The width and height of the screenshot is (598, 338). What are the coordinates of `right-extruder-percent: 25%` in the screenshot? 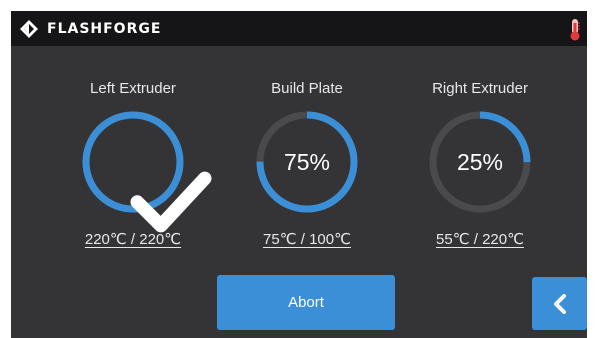 It's located at (480, 162).